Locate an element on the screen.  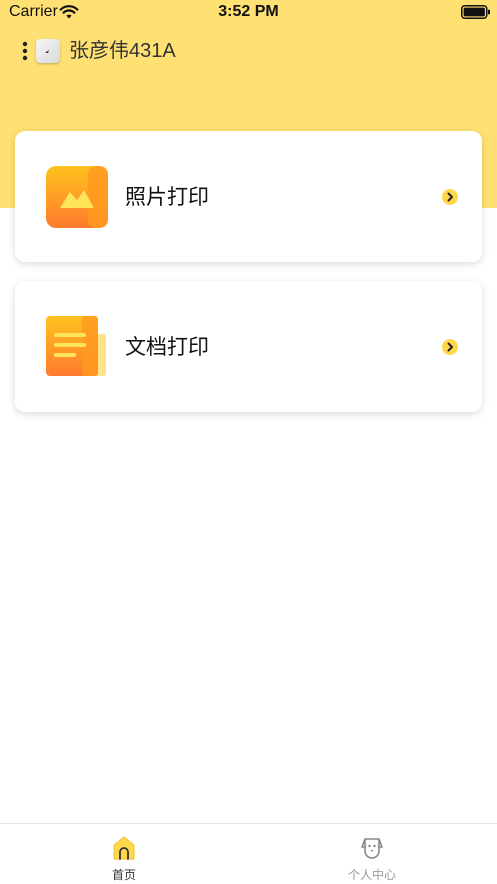
battery-icon is located at coordinates (475, 12).